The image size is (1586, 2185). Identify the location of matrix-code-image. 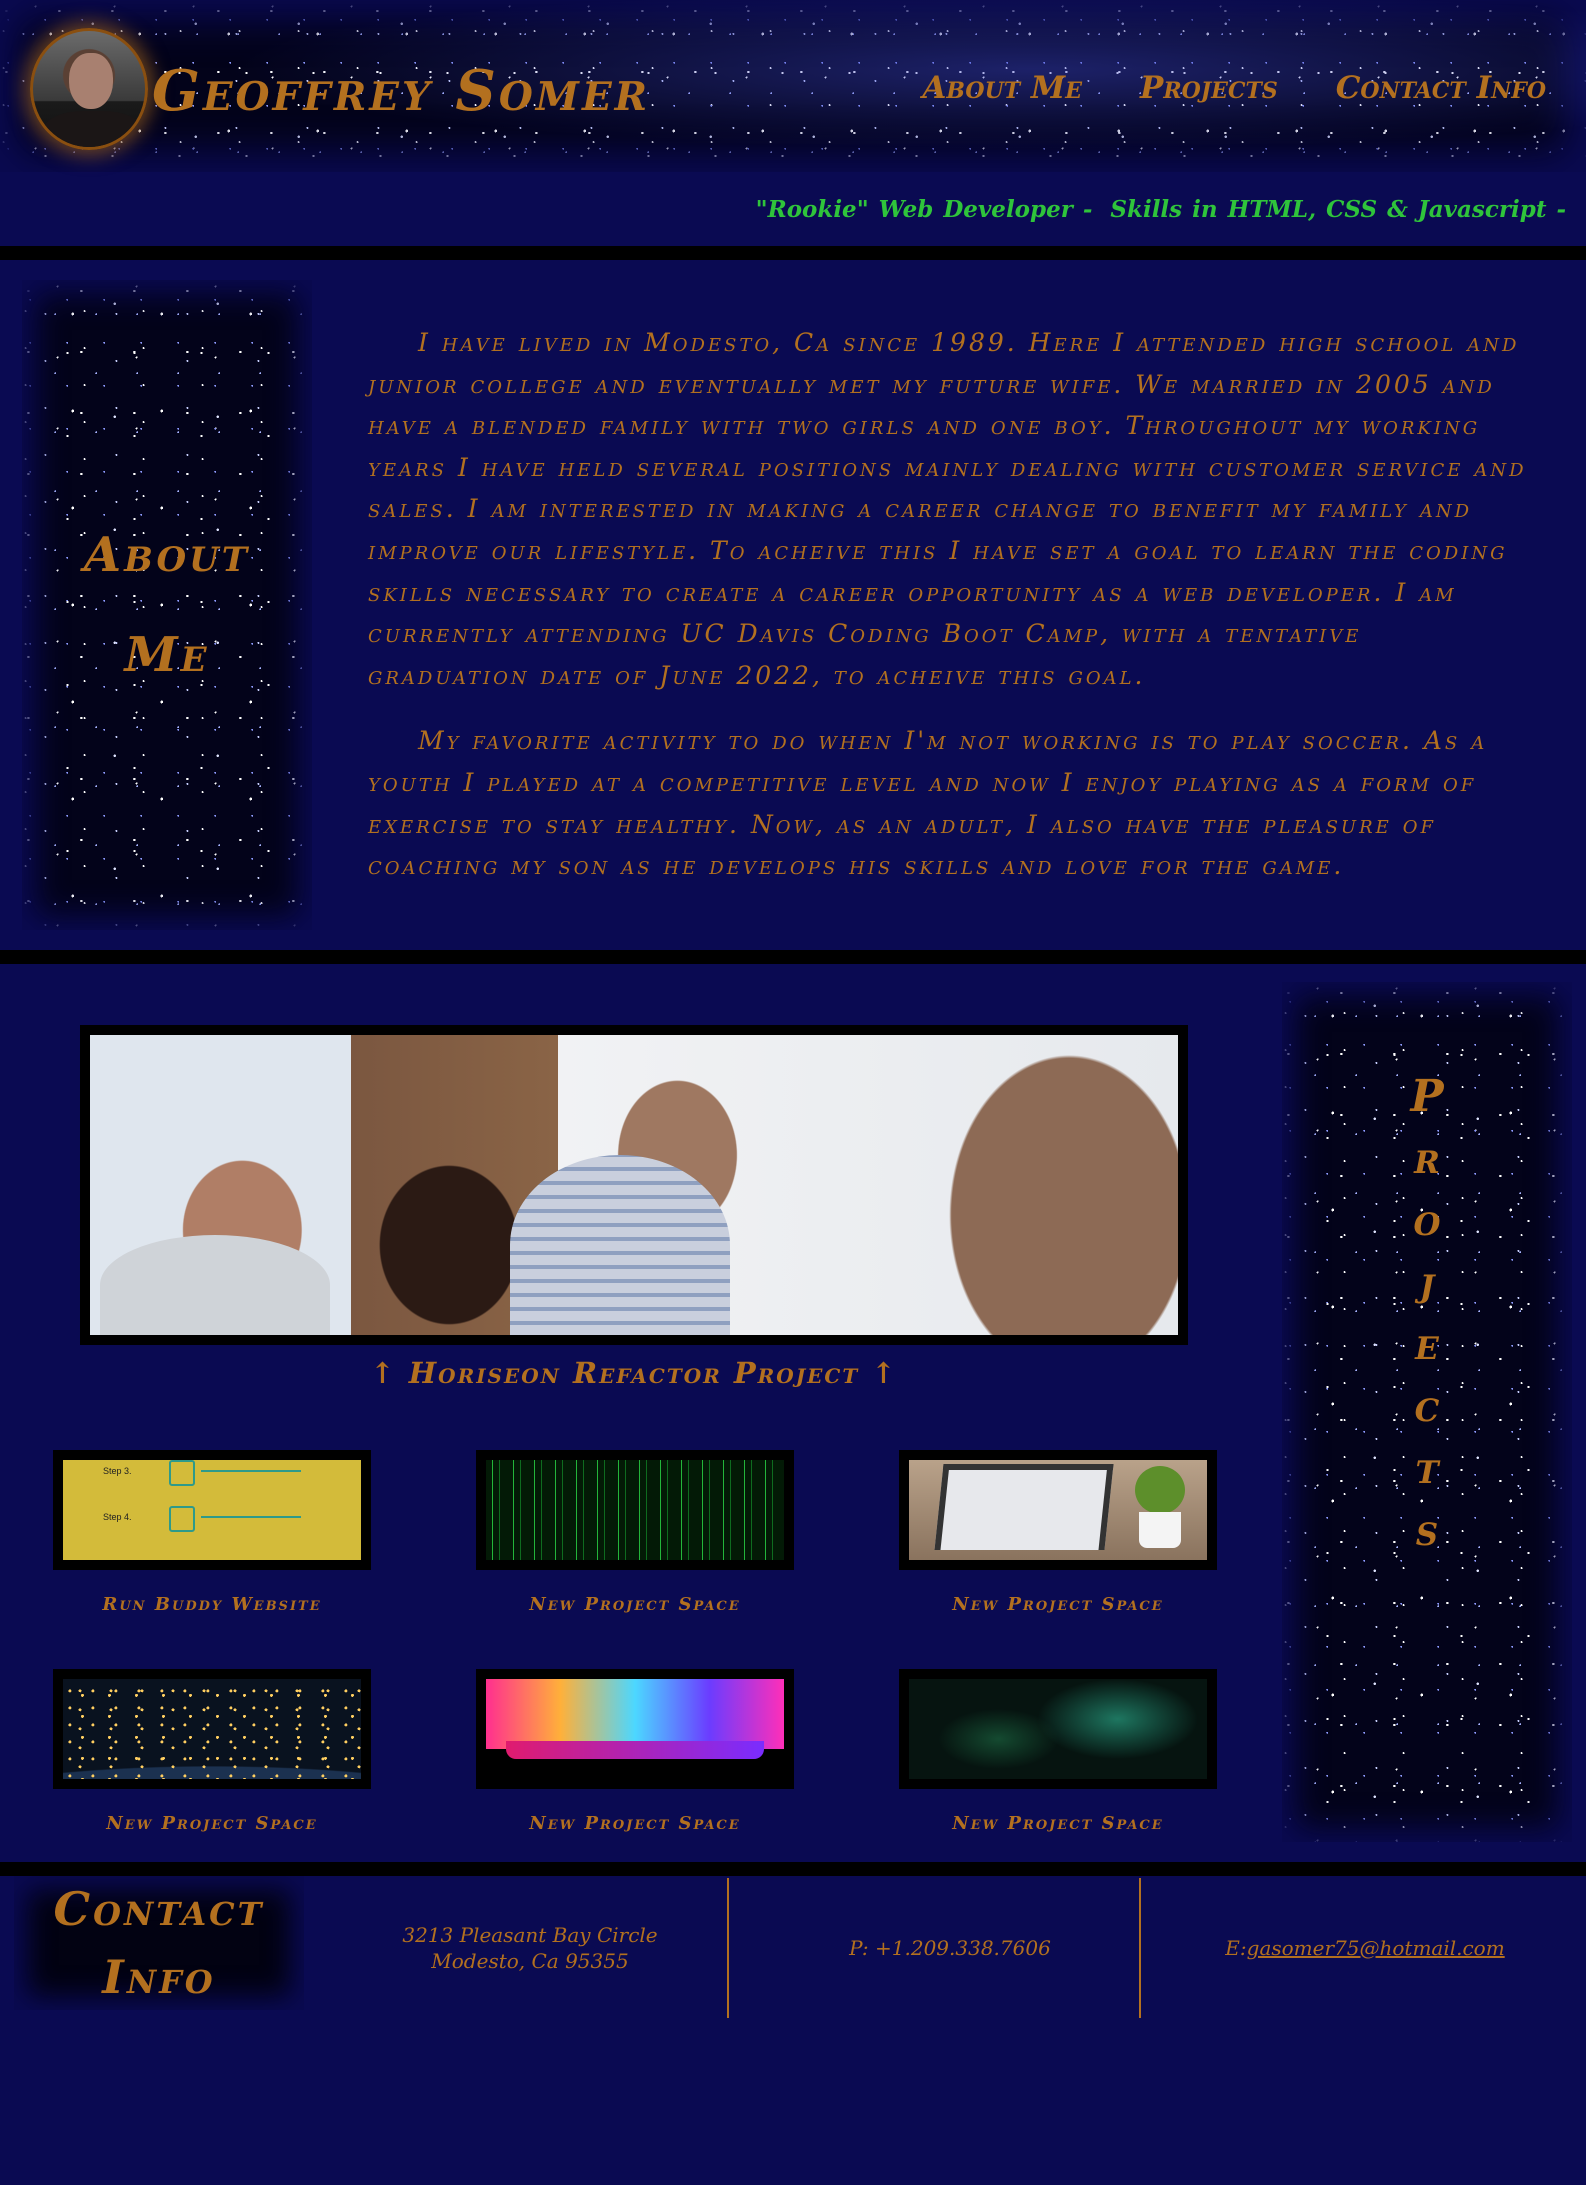
(635, 1510).